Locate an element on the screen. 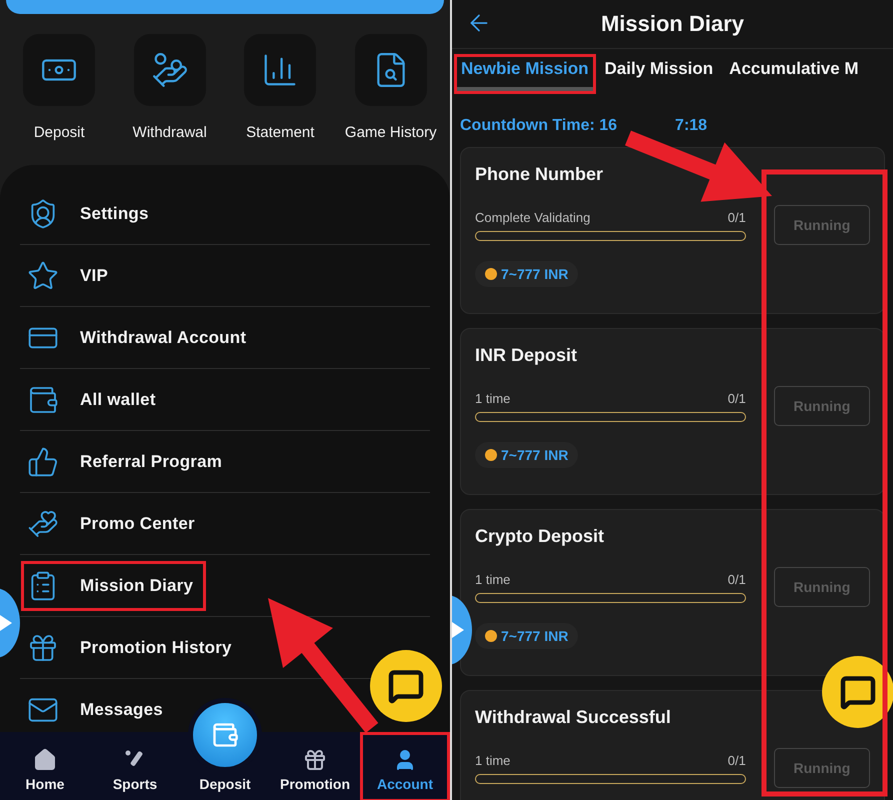 This screenshot has height=800, width=893. quick-action-label: Statement is located at coordinates (280, 132).